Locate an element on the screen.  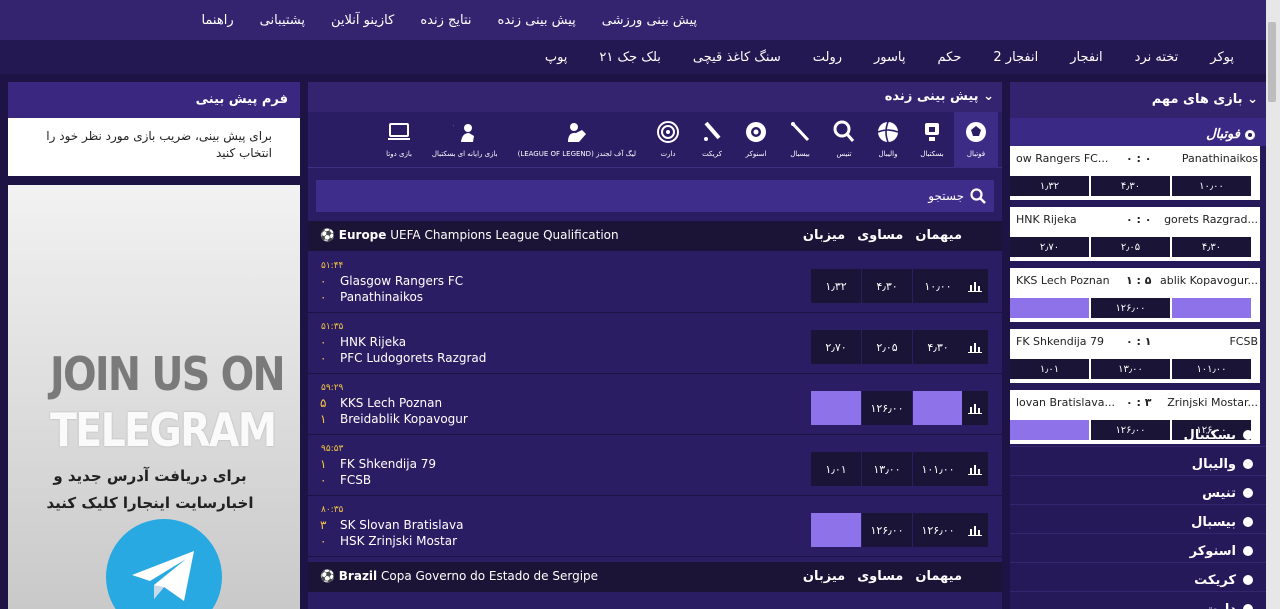
important-games-header: ⌄ بازی های مهم is located at coordinates (1138, 100).